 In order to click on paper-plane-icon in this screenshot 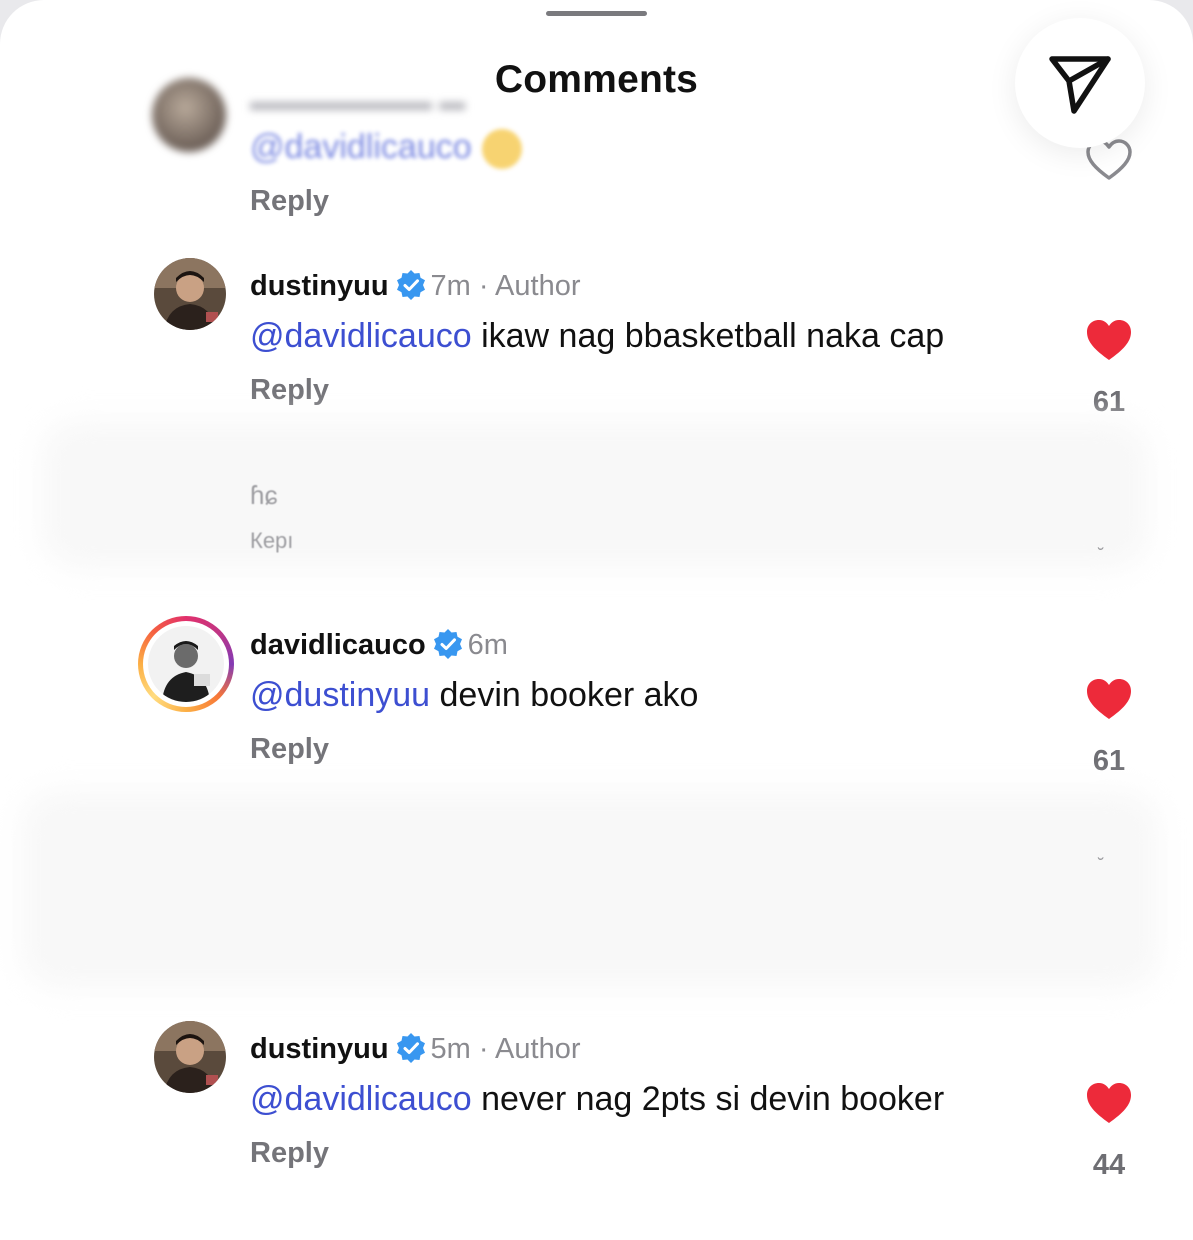, I will do `click(1080, 85)`.